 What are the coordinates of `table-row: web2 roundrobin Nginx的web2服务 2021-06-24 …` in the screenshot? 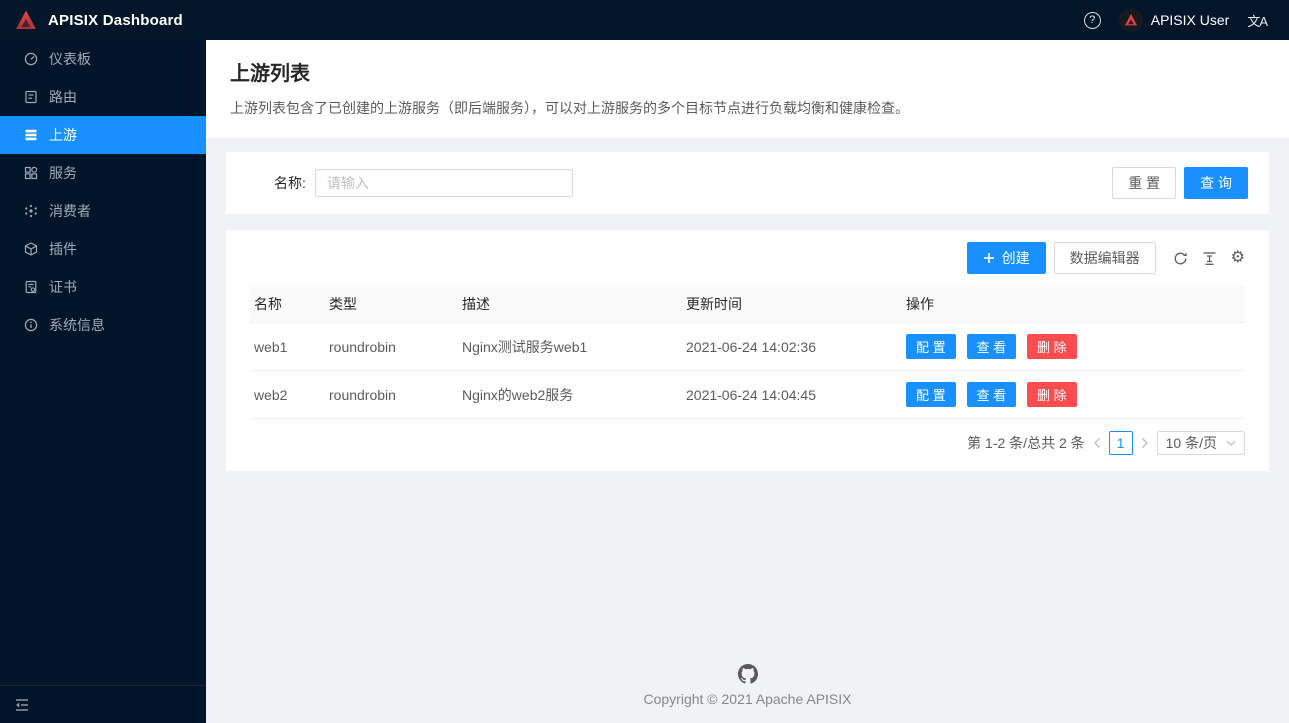 It's located at (747, 394).